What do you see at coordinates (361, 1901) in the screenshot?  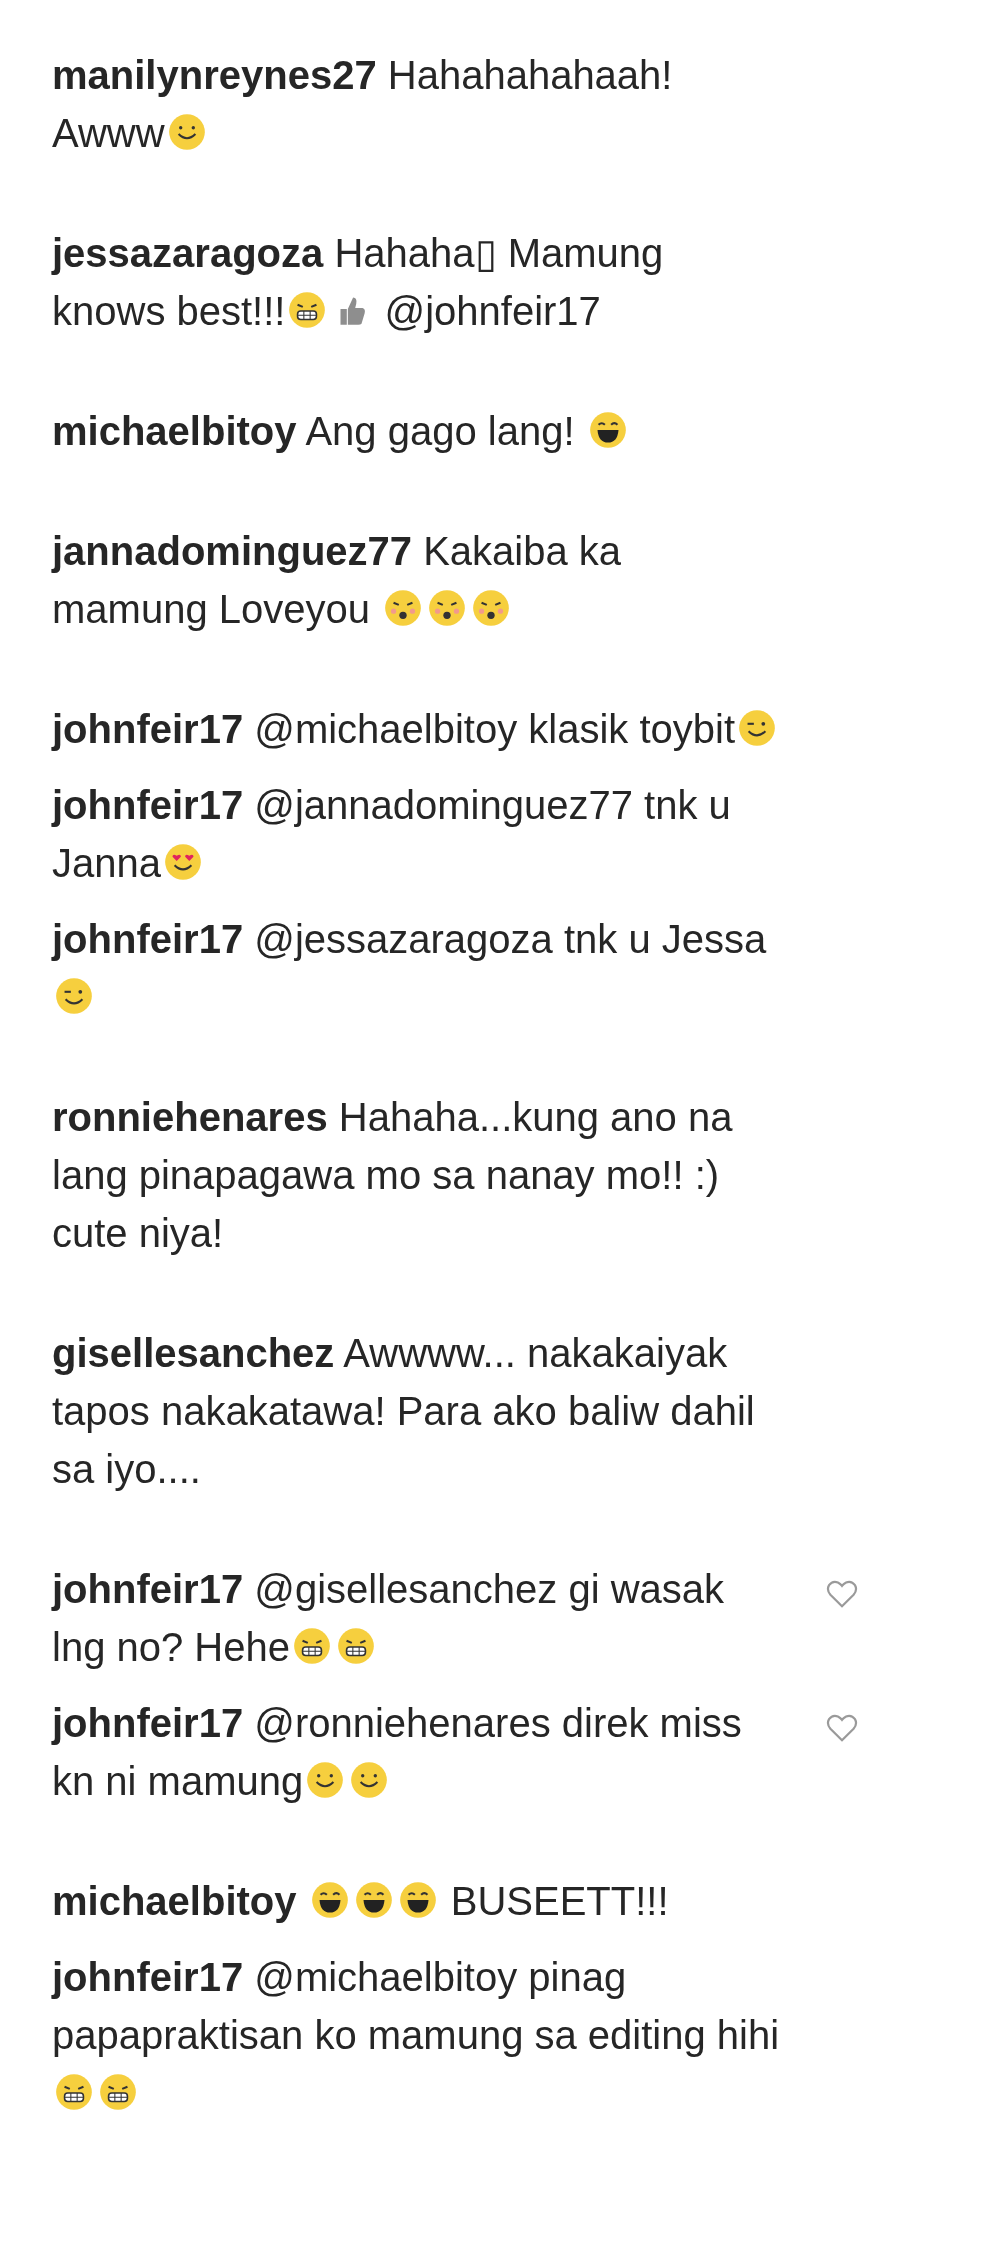 I see `comment-text: michaelbitoy BUSEETT!!!` at bounding box center [361, 1901].